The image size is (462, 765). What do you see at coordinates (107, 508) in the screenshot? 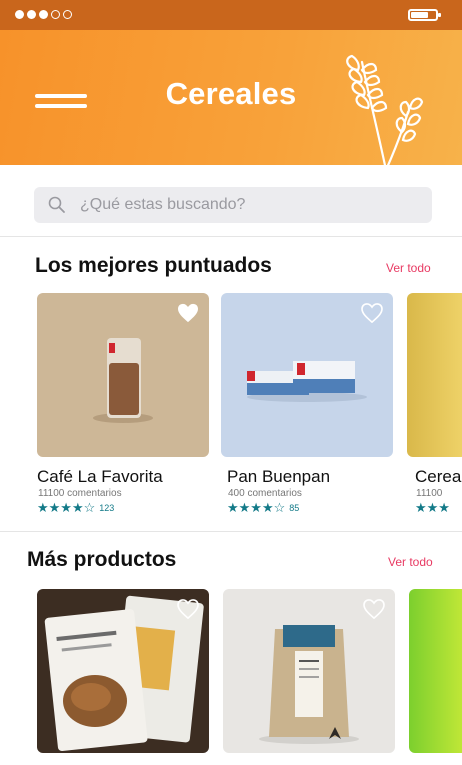
I see `rating-count: 123` at bounding box center [107, 508].